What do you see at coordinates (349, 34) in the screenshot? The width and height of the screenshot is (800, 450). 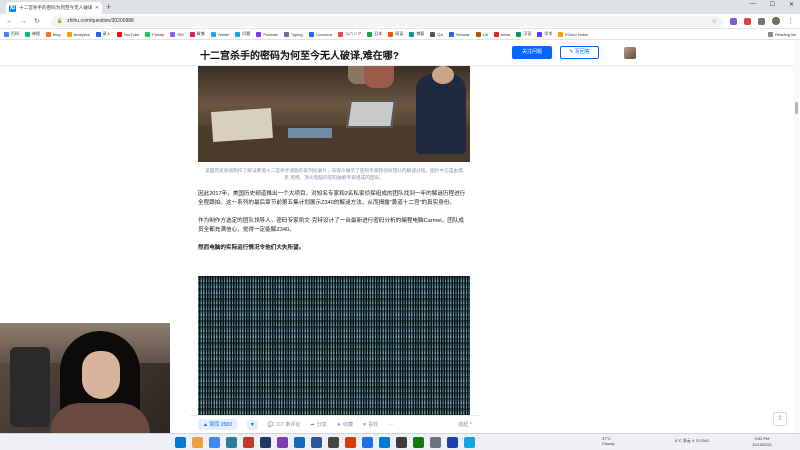 I see `bookmark-item: コバンク` at bounding box center [349, 34].